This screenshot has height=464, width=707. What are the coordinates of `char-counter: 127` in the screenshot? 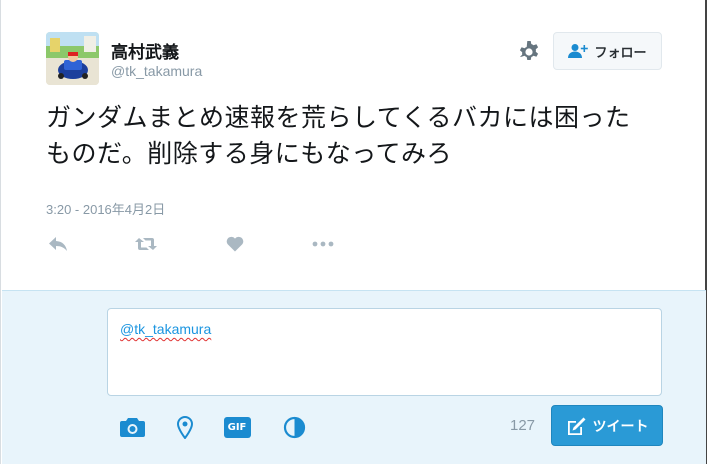 It's located at (523, 425).